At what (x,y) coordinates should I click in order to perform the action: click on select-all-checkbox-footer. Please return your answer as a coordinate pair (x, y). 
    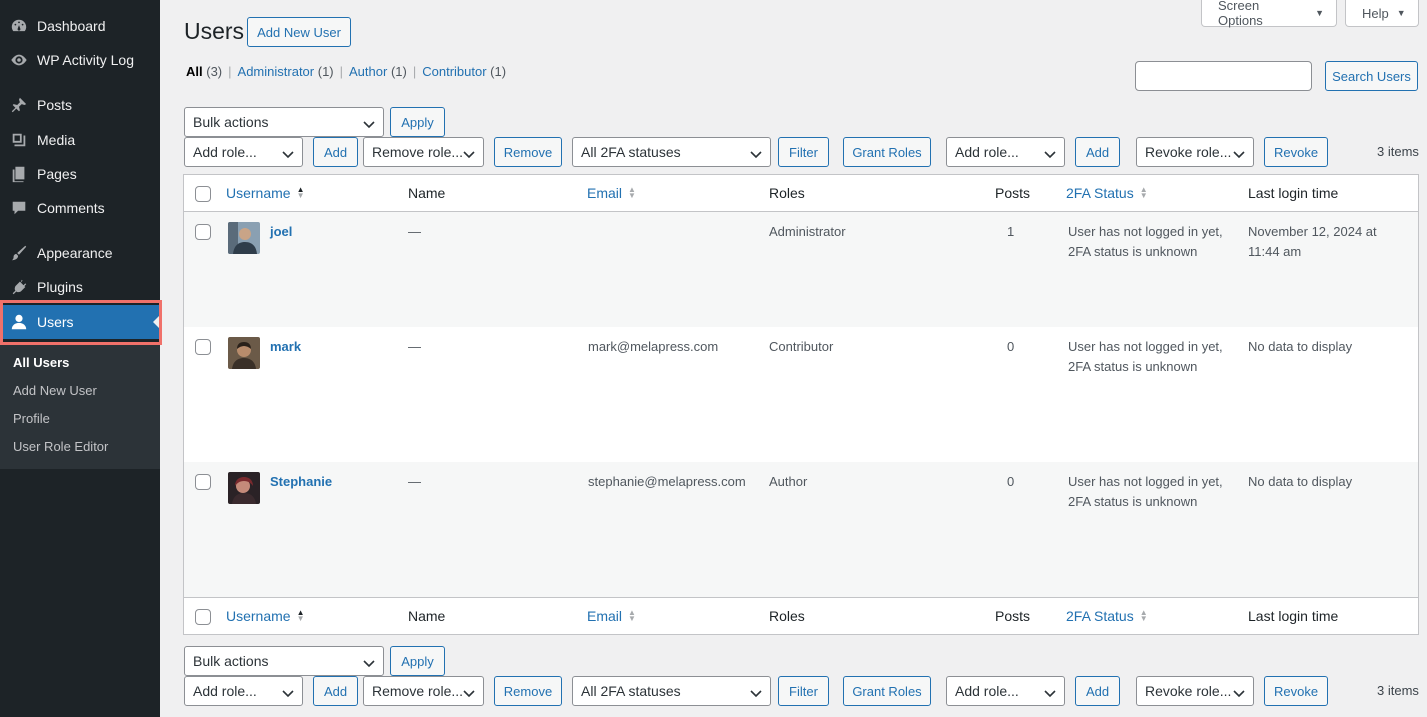
    Looking at the image, I should click on (203, 617).